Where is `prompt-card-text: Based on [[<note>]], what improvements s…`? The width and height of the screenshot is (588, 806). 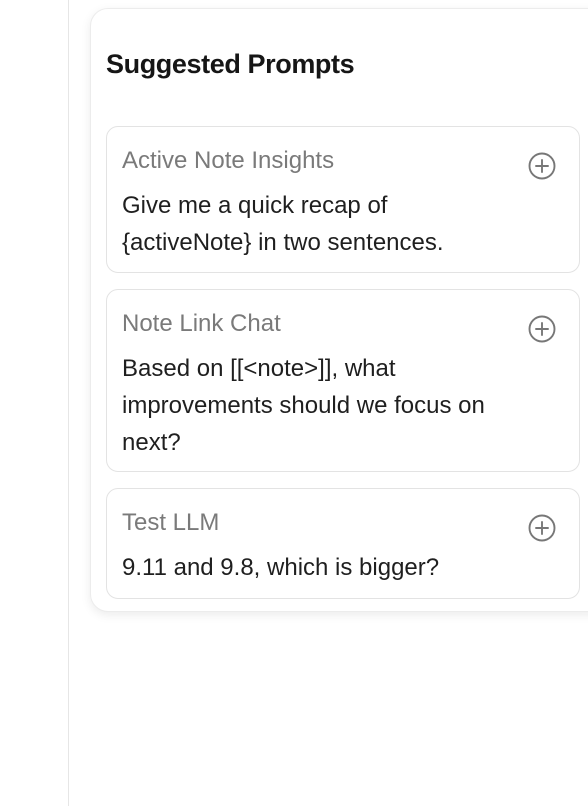
prompt-card-text: Based on [[<note>]], what improvements s… is located at coordinates (303, 405).